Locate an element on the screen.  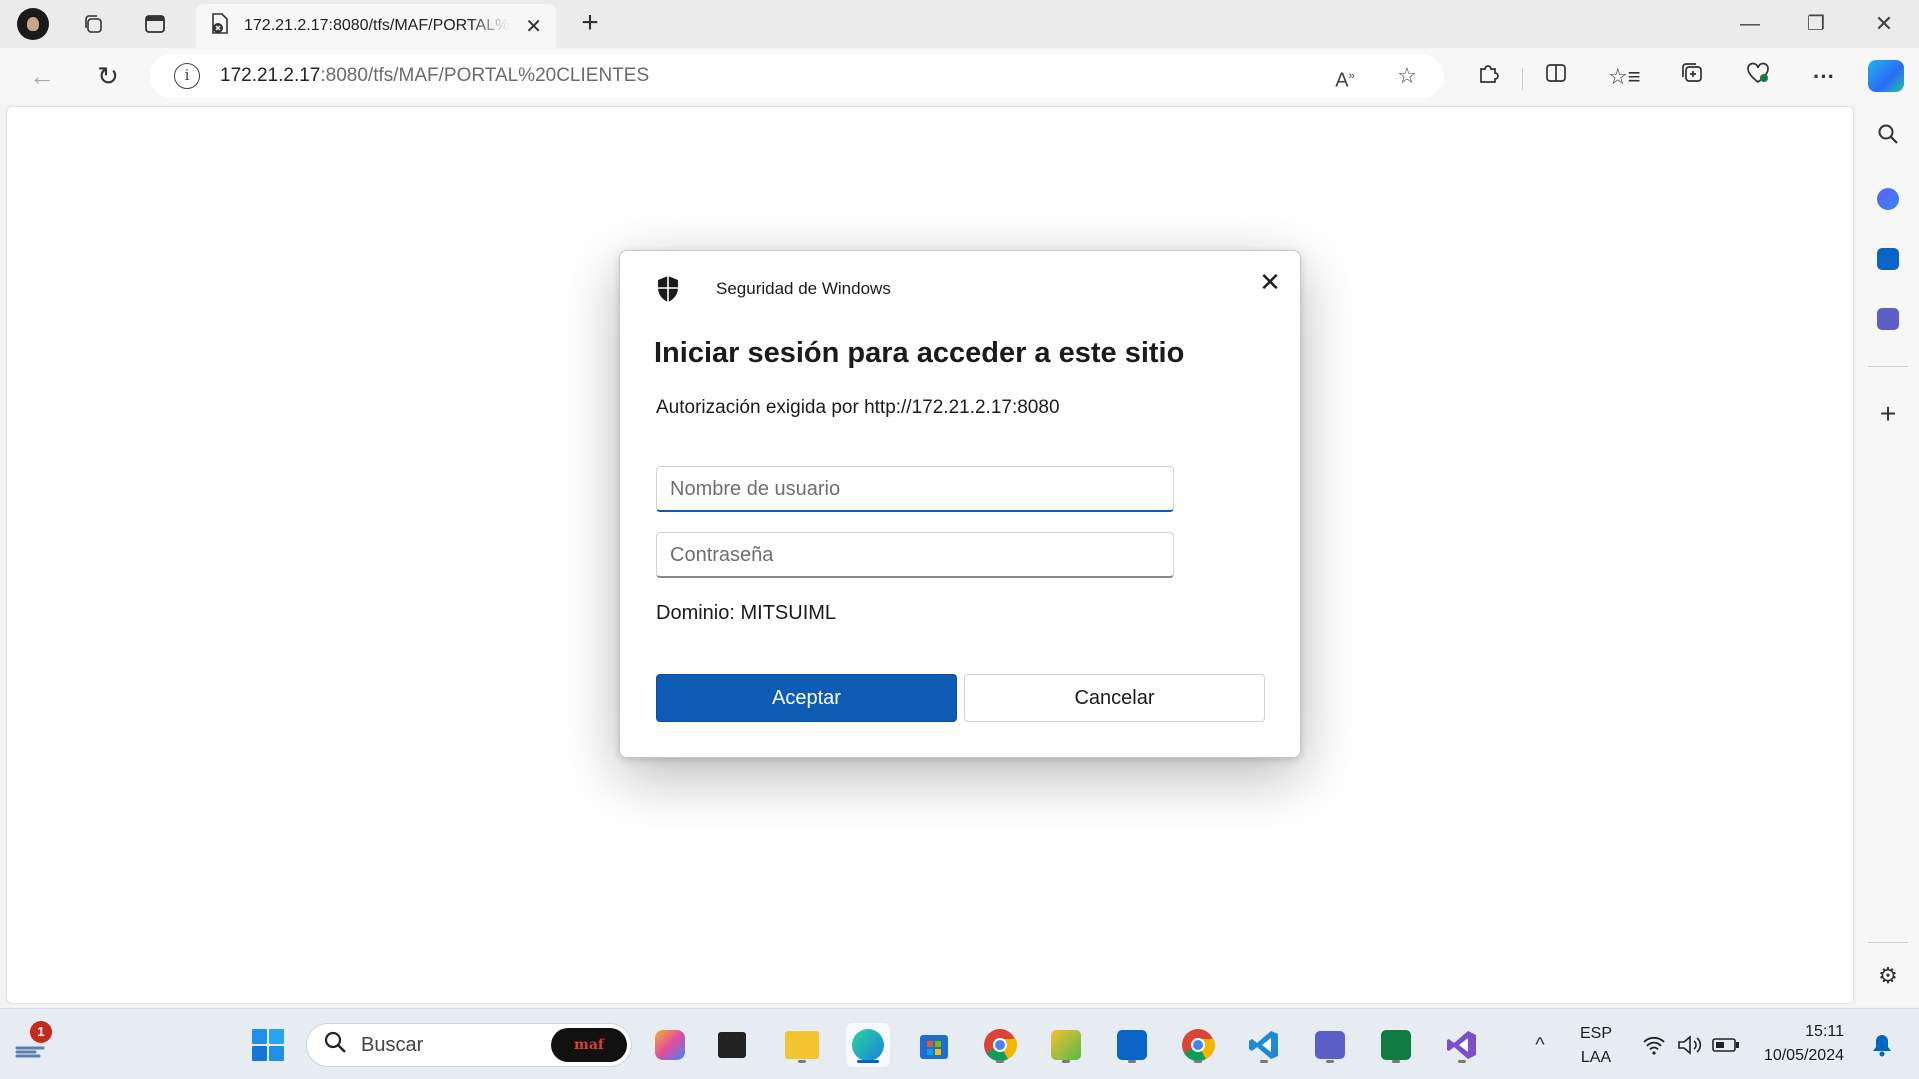
language-label: ESP is located at coordinates (1596, 1034).